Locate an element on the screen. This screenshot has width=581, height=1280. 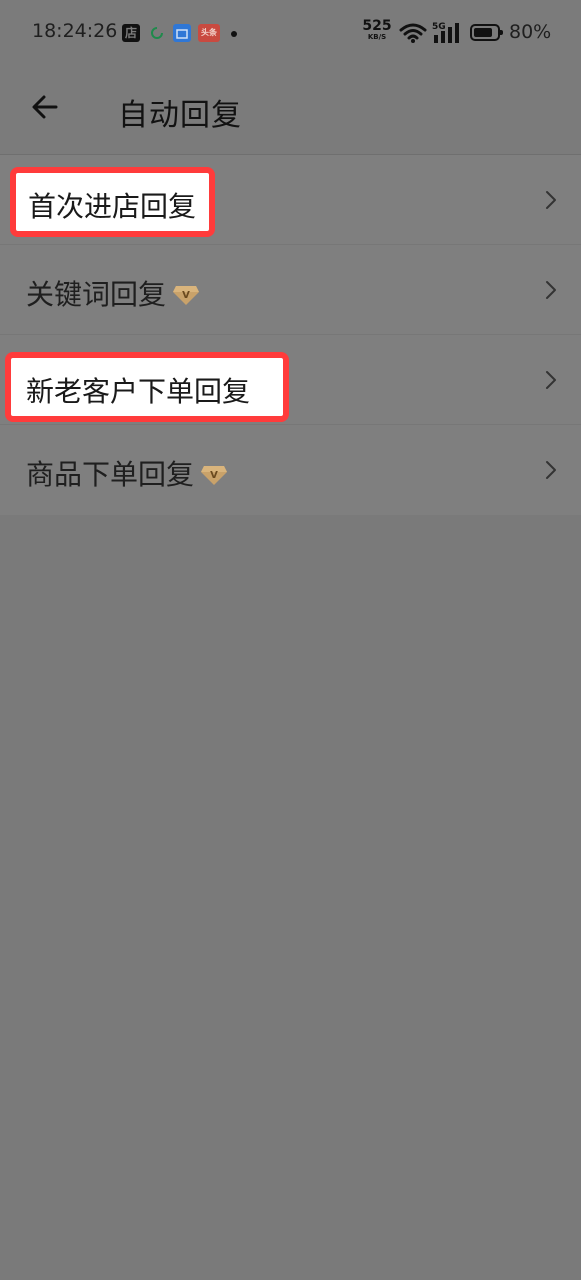
network-type-label: 5G is located at coordinates (439, 27).